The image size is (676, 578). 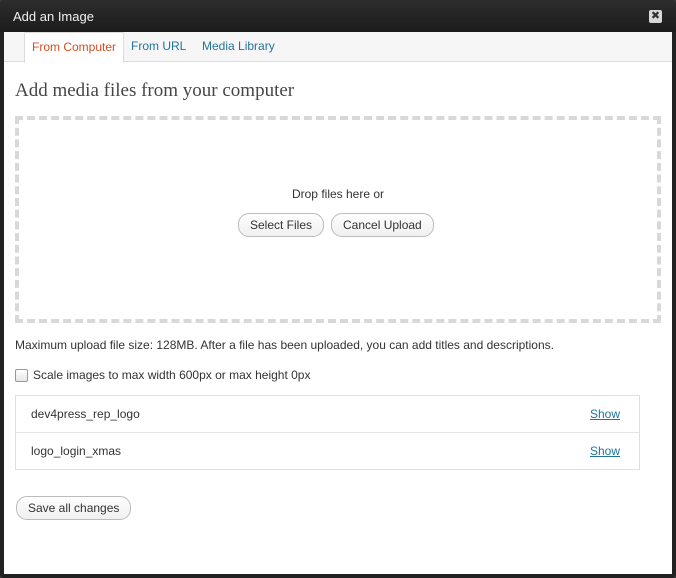 I want to click on select-files-button: Select Files, so click(x=281, y=225).